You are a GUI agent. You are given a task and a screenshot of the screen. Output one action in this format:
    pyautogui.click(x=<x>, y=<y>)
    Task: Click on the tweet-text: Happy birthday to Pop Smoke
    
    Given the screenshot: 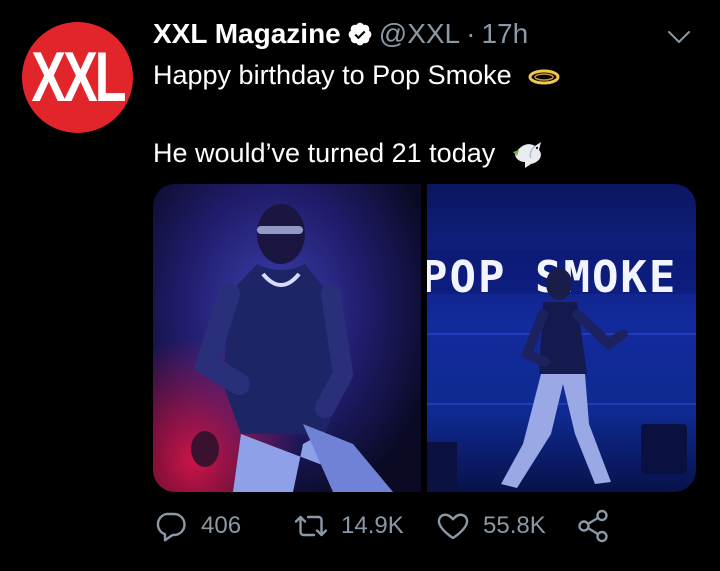 What is the action you would take?
    pyautogui.click(x=332, y=75)
    